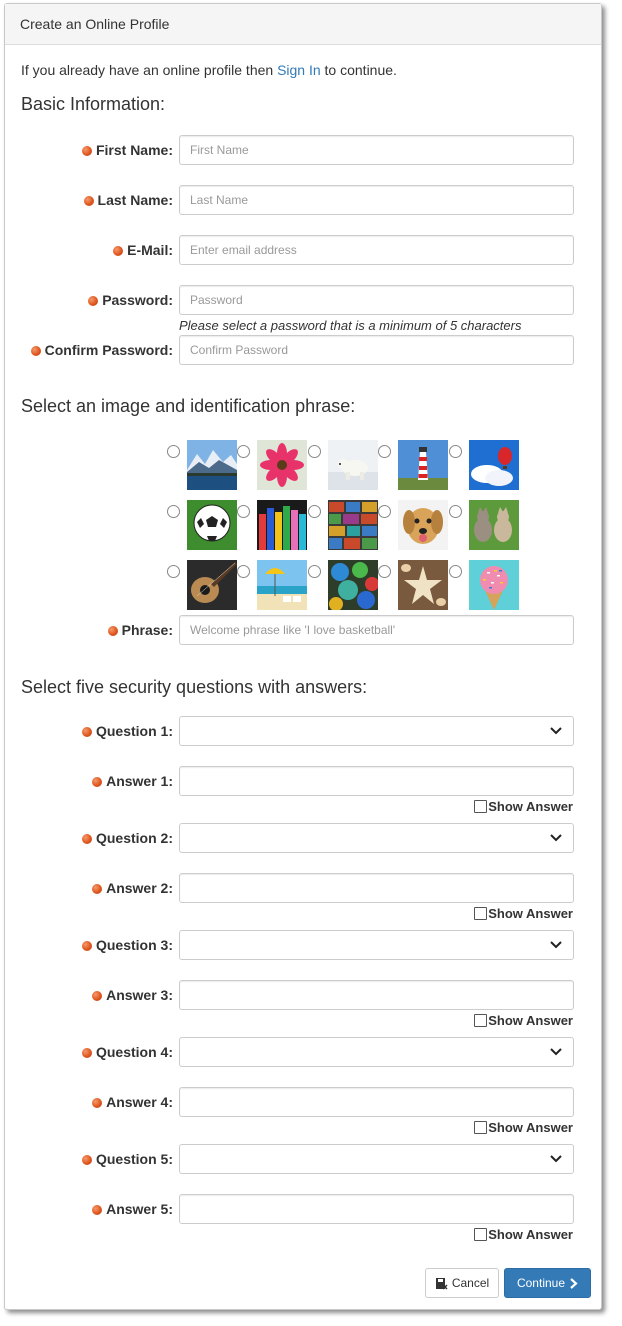  Describe the element at coordinates (143, 250) in the screenshot. I see `email-label: E-Mail:` at that location.